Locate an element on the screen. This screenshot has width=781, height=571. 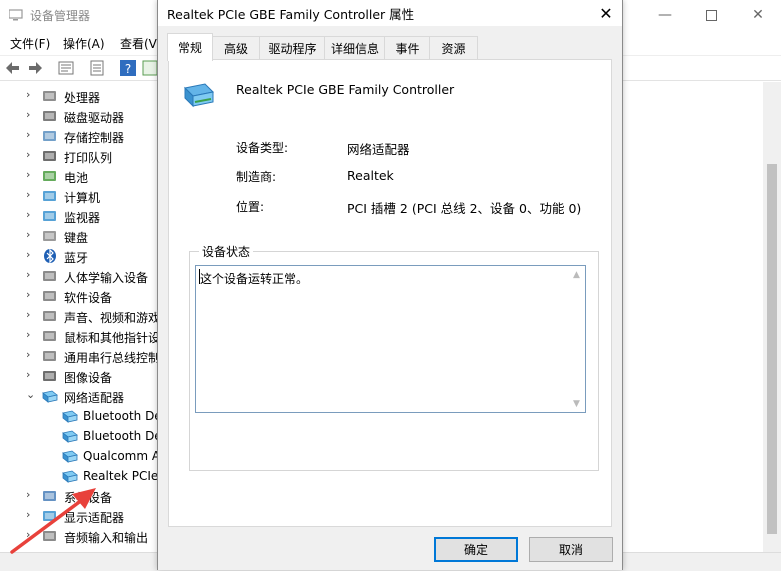
battery-icon is located at coordinates (49, 176).